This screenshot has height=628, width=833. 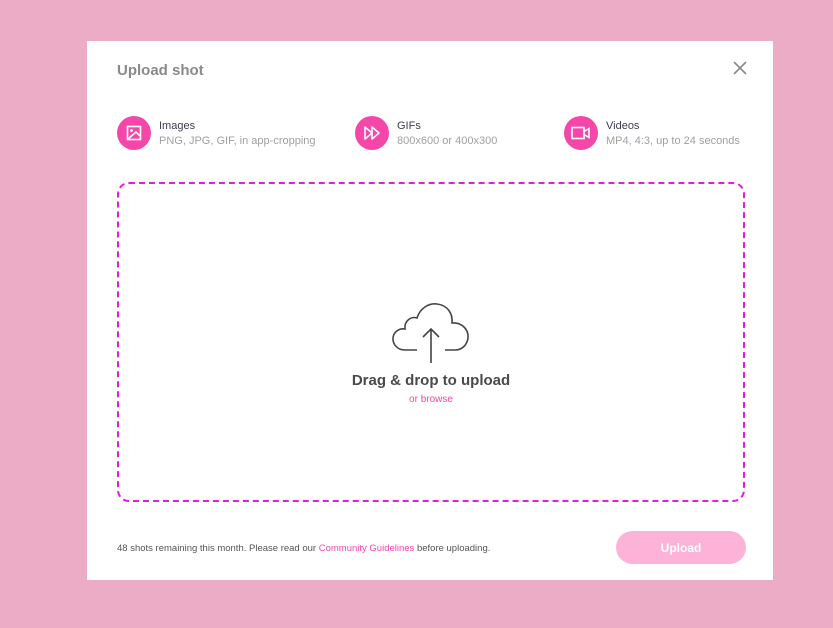 What do you see at coordinates (372, 133) in the screenshot?
I see `fast-forward-icon` at bounding box center [372, 133].